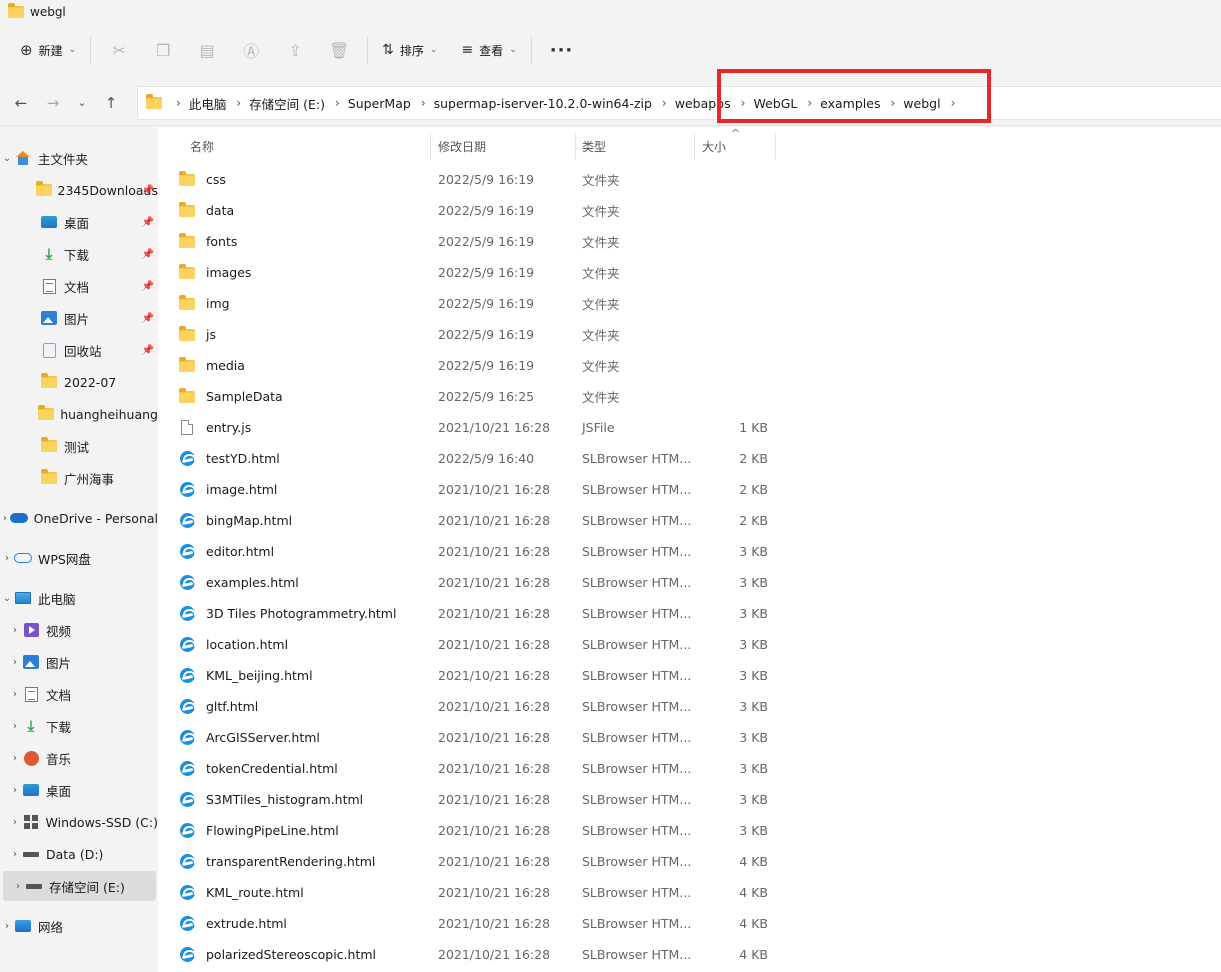 The height and width of the screenshot is (972, 1221). Describe the element at coordinates (79, 598) in the screenshot. I see `sidebar-item: ⌄ 此电脑` at that location.